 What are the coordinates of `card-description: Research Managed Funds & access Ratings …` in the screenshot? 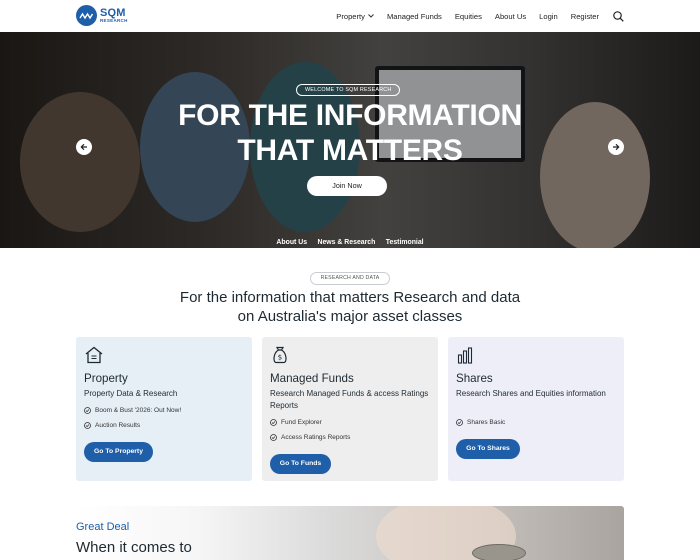 It's located at (349, 399).